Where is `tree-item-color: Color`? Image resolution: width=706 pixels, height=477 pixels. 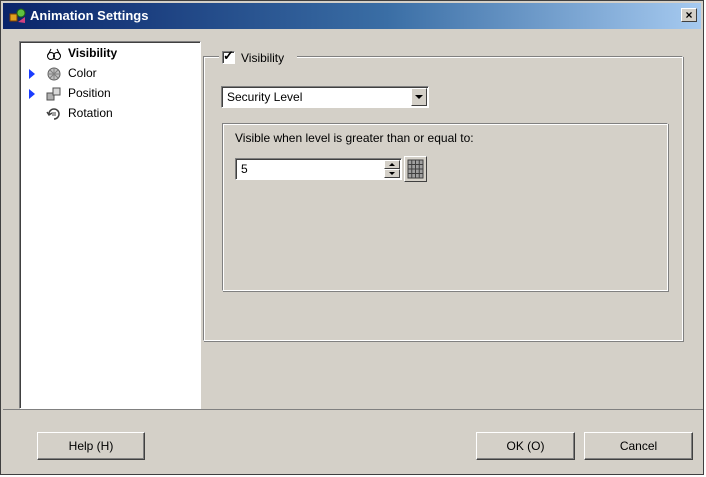 tree-item-color: Color is located at coordinates (109, 74).